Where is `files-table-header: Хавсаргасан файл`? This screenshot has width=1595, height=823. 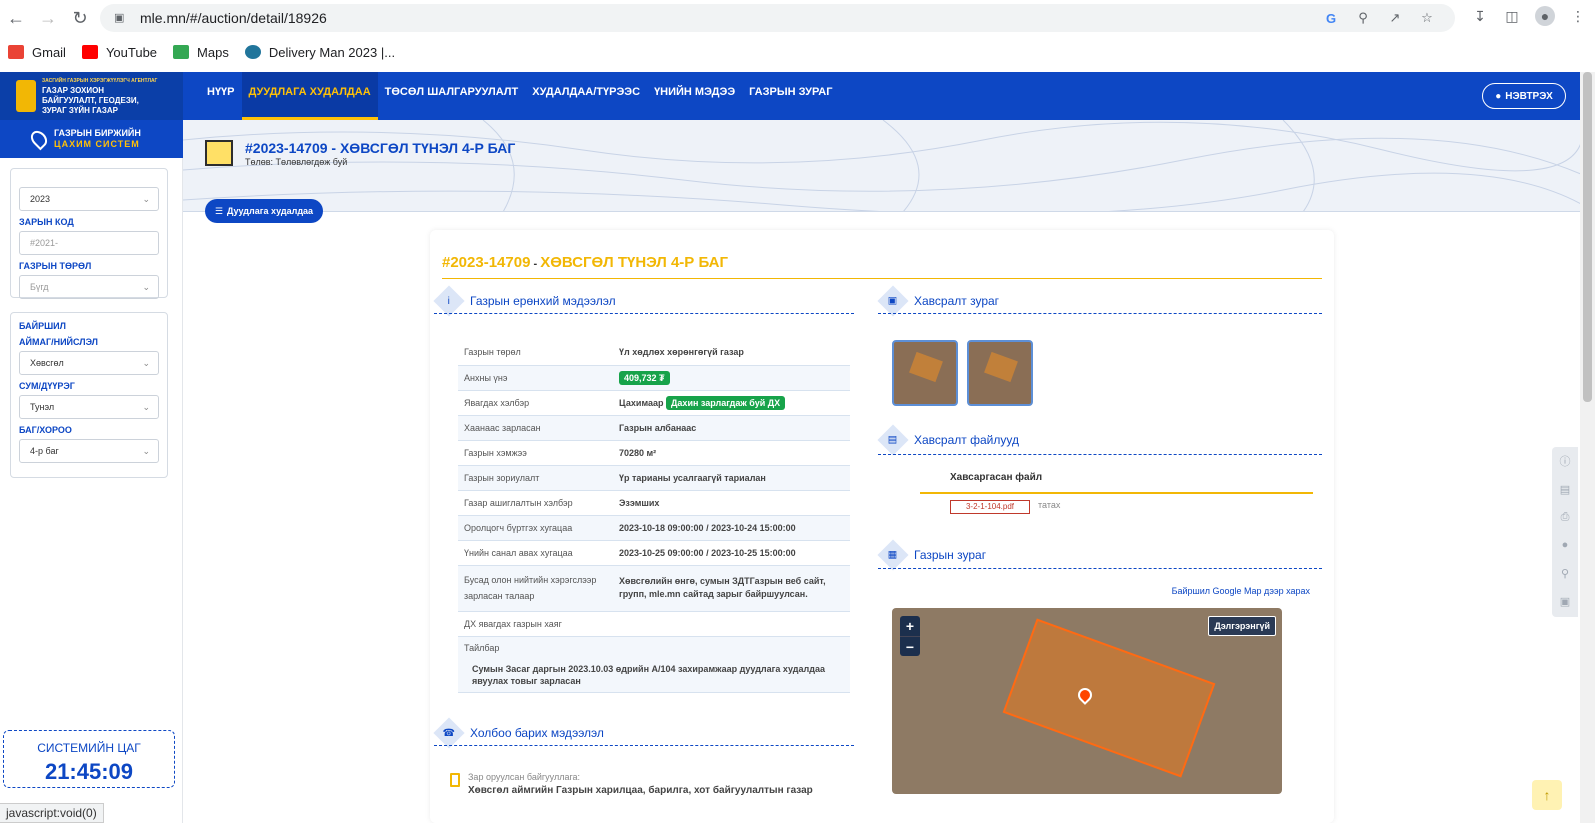
files-table-header: Хавсаргасан файл is located at coordinates (1116, 483).